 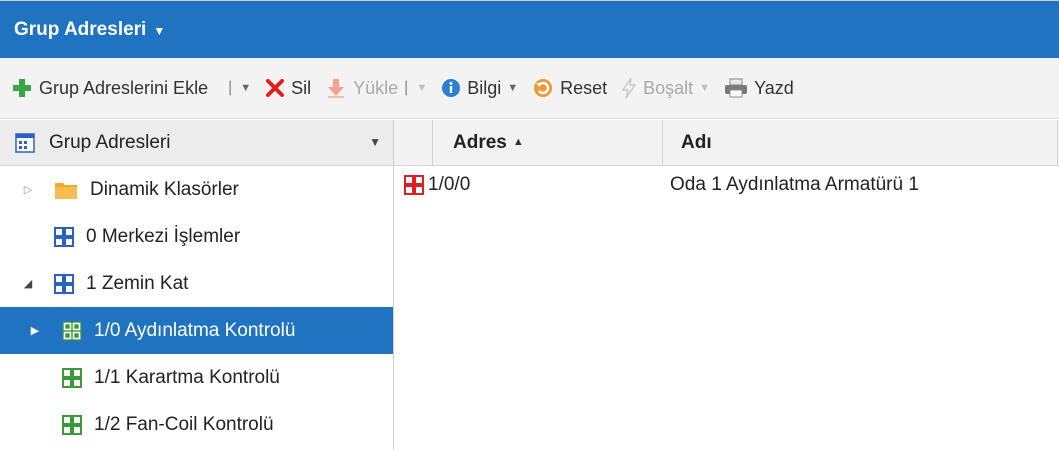 I want to click on tree-item-lighting-control: ▶ 1/0 Aydınlatma Kontrolü, so click(x=196, y=330).